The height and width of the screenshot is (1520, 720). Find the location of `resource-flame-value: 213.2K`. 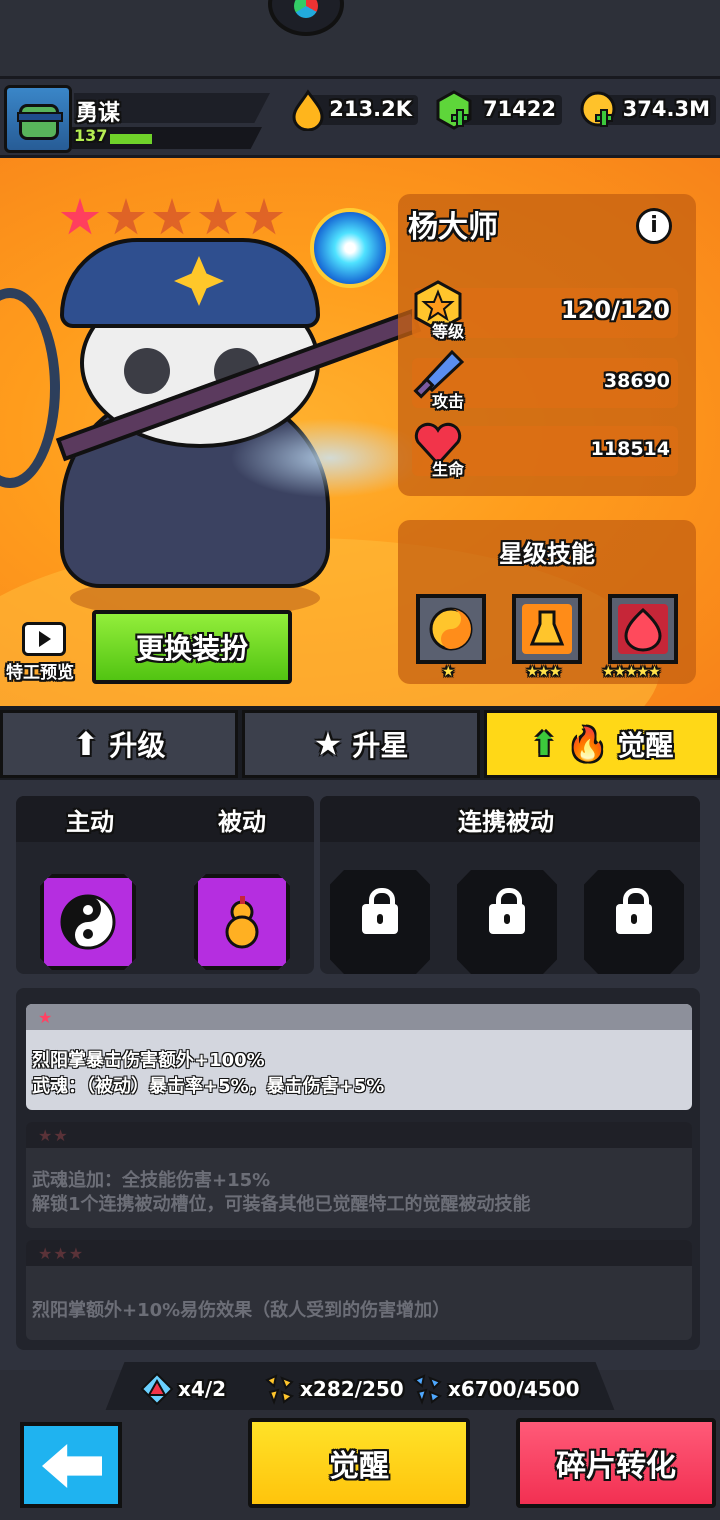

resource-flame-value: 213.2K is located at coordinates (370, 109).